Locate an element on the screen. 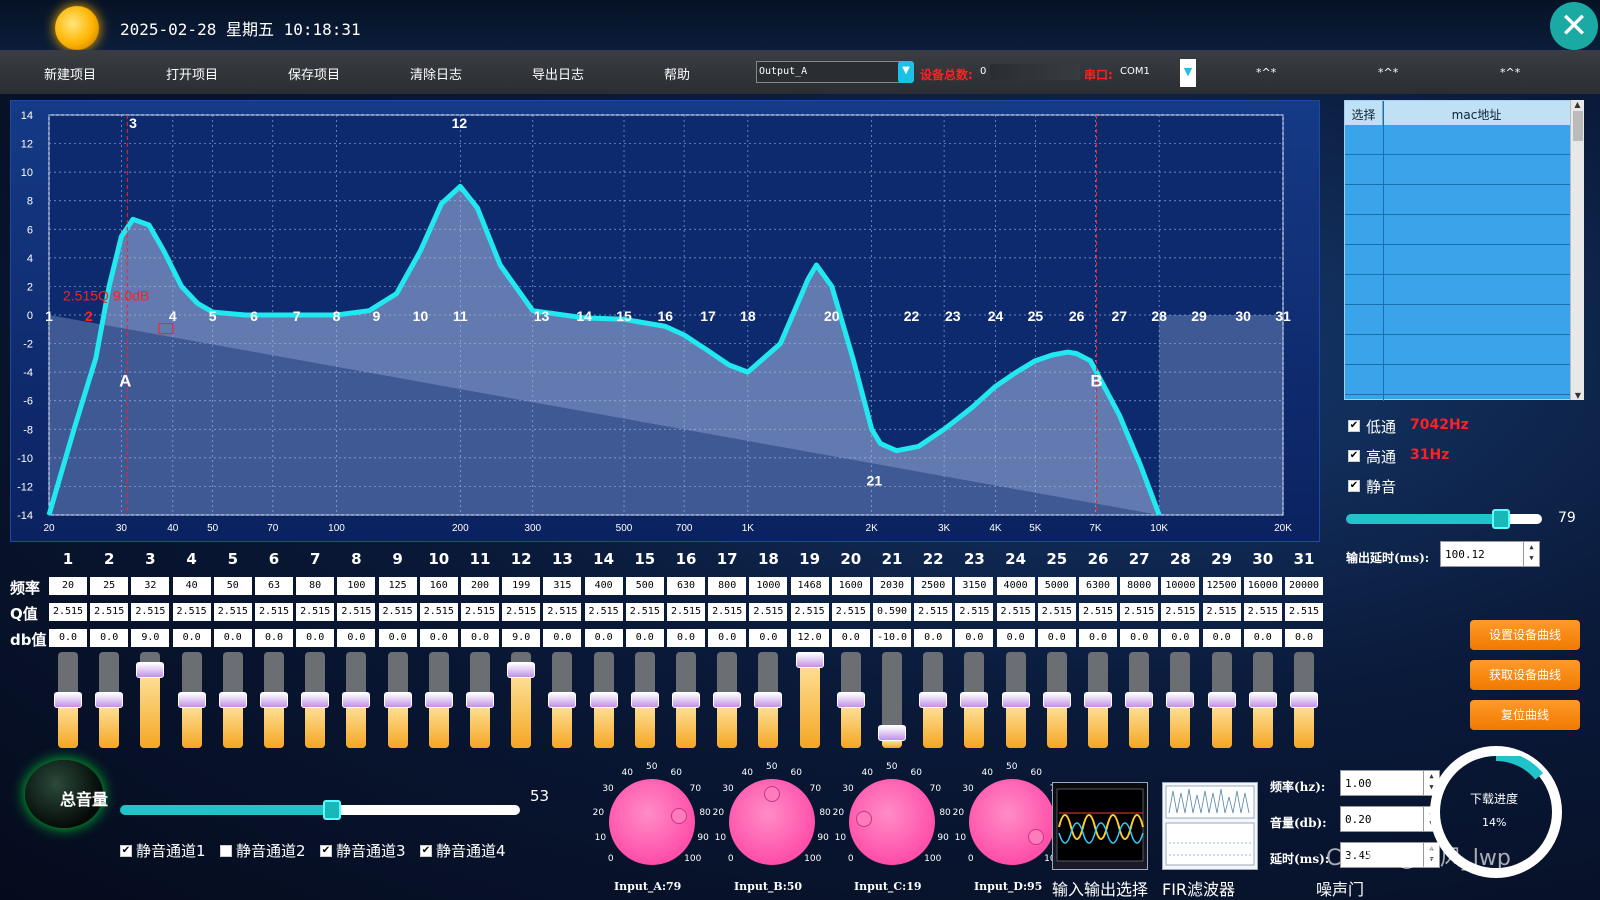  fir-filter-thumbnail is located at coordinates (1210, 826).